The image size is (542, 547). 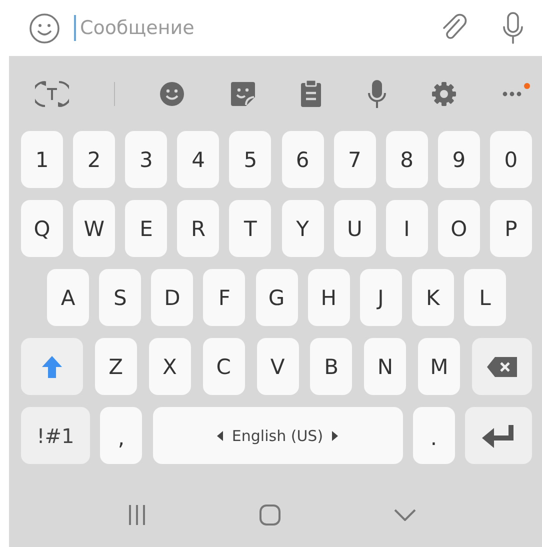 I want to click on sticker-icon, so click(x=243, y=93).